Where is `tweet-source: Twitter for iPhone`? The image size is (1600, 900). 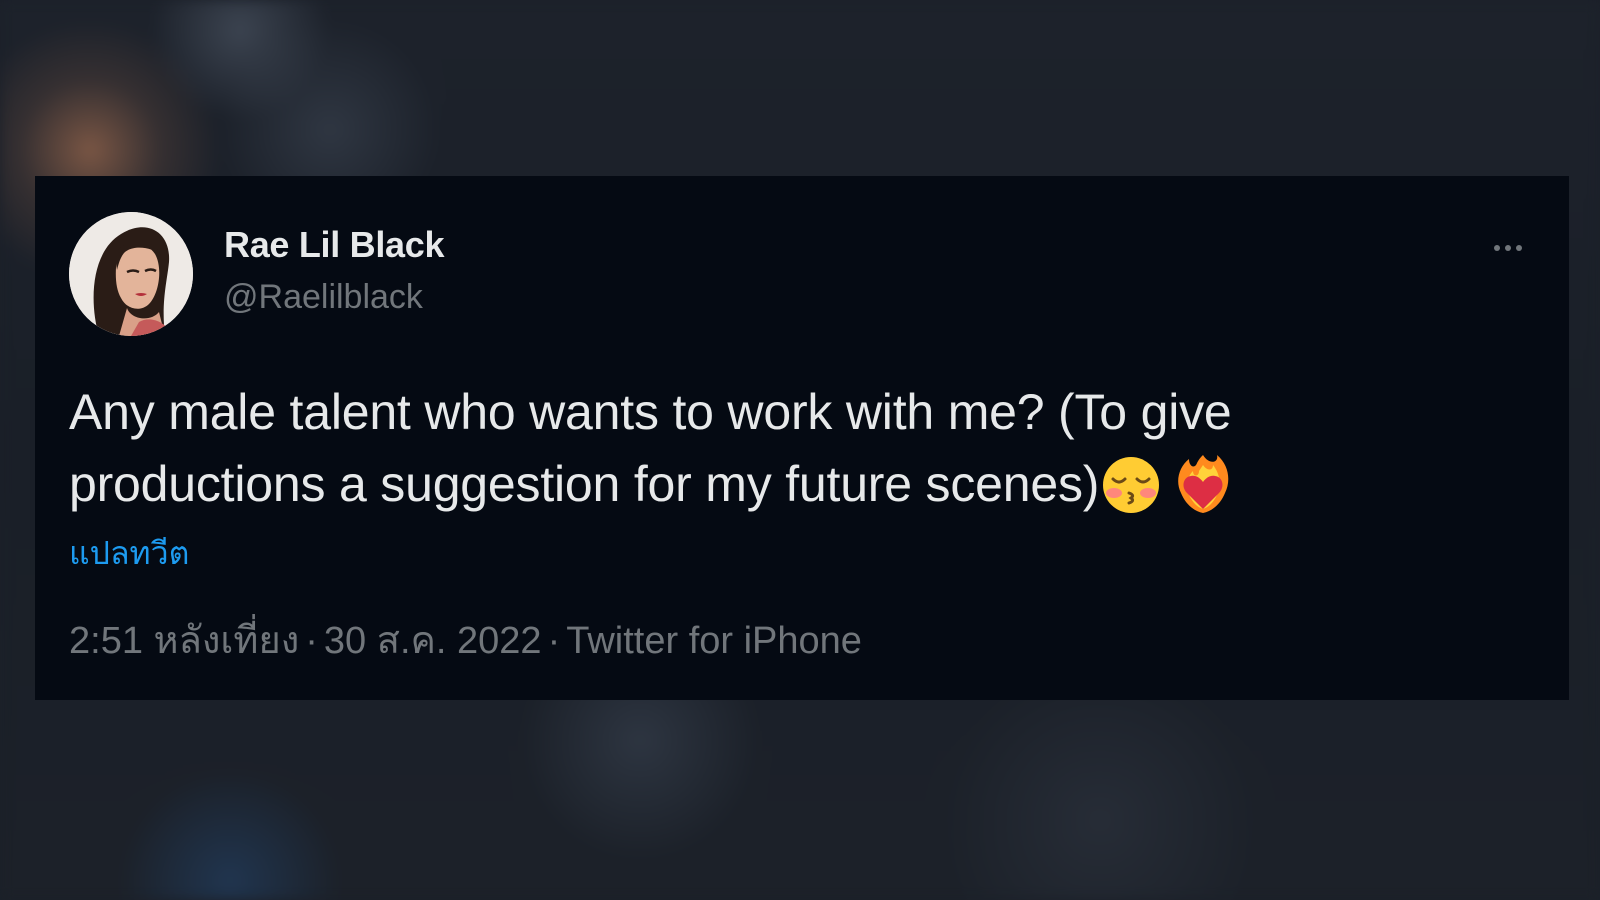
tweet-source: Twitter for iPhone is located at coordinates (714, 641).